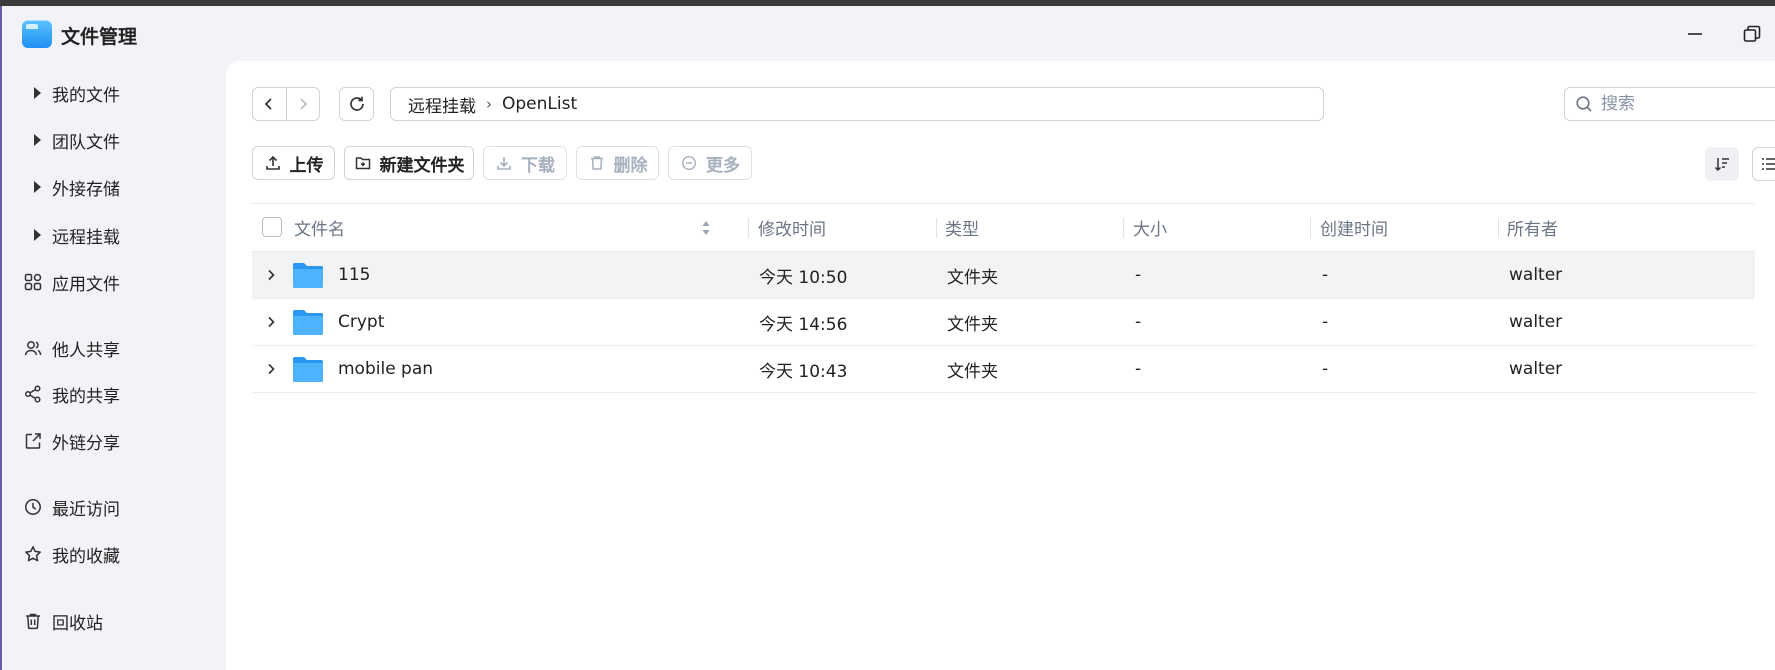 The width and height of the screenshot is (1775, 670). Describe the element at coordinates (273, 163) in the screenshot. I see `upload-icon` at that location.